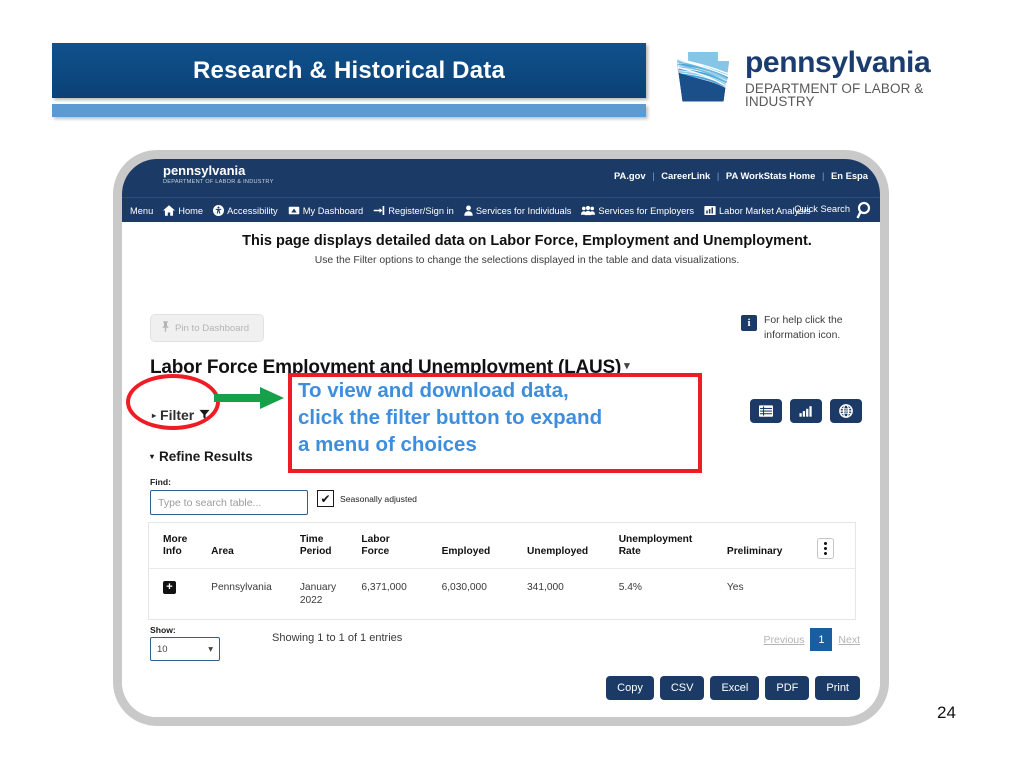 Image resolution: width=1024 pixels, height=768 pixels. What do you see at coordinates (669, 545) in the screenshot?
I see `column-header-unemployment-rate: Unemployment Rate` at bounding box center [669, 545].